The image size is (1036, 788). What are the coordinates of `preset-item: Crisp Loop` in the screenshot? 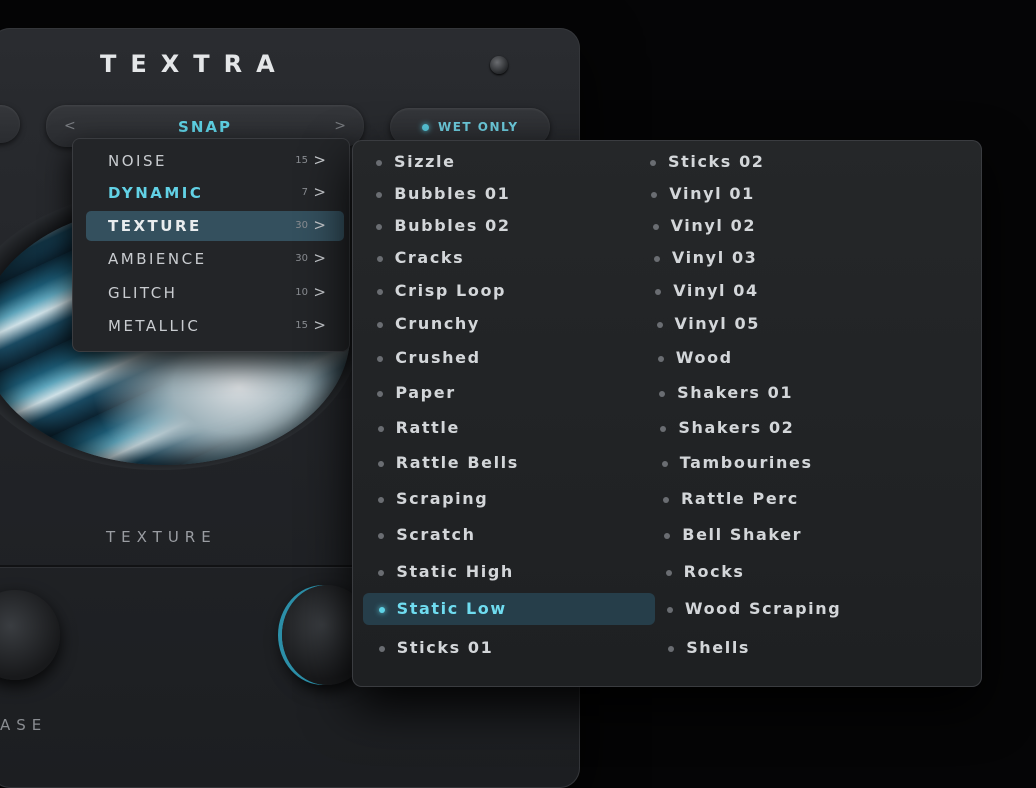 It's located at (507, 291).